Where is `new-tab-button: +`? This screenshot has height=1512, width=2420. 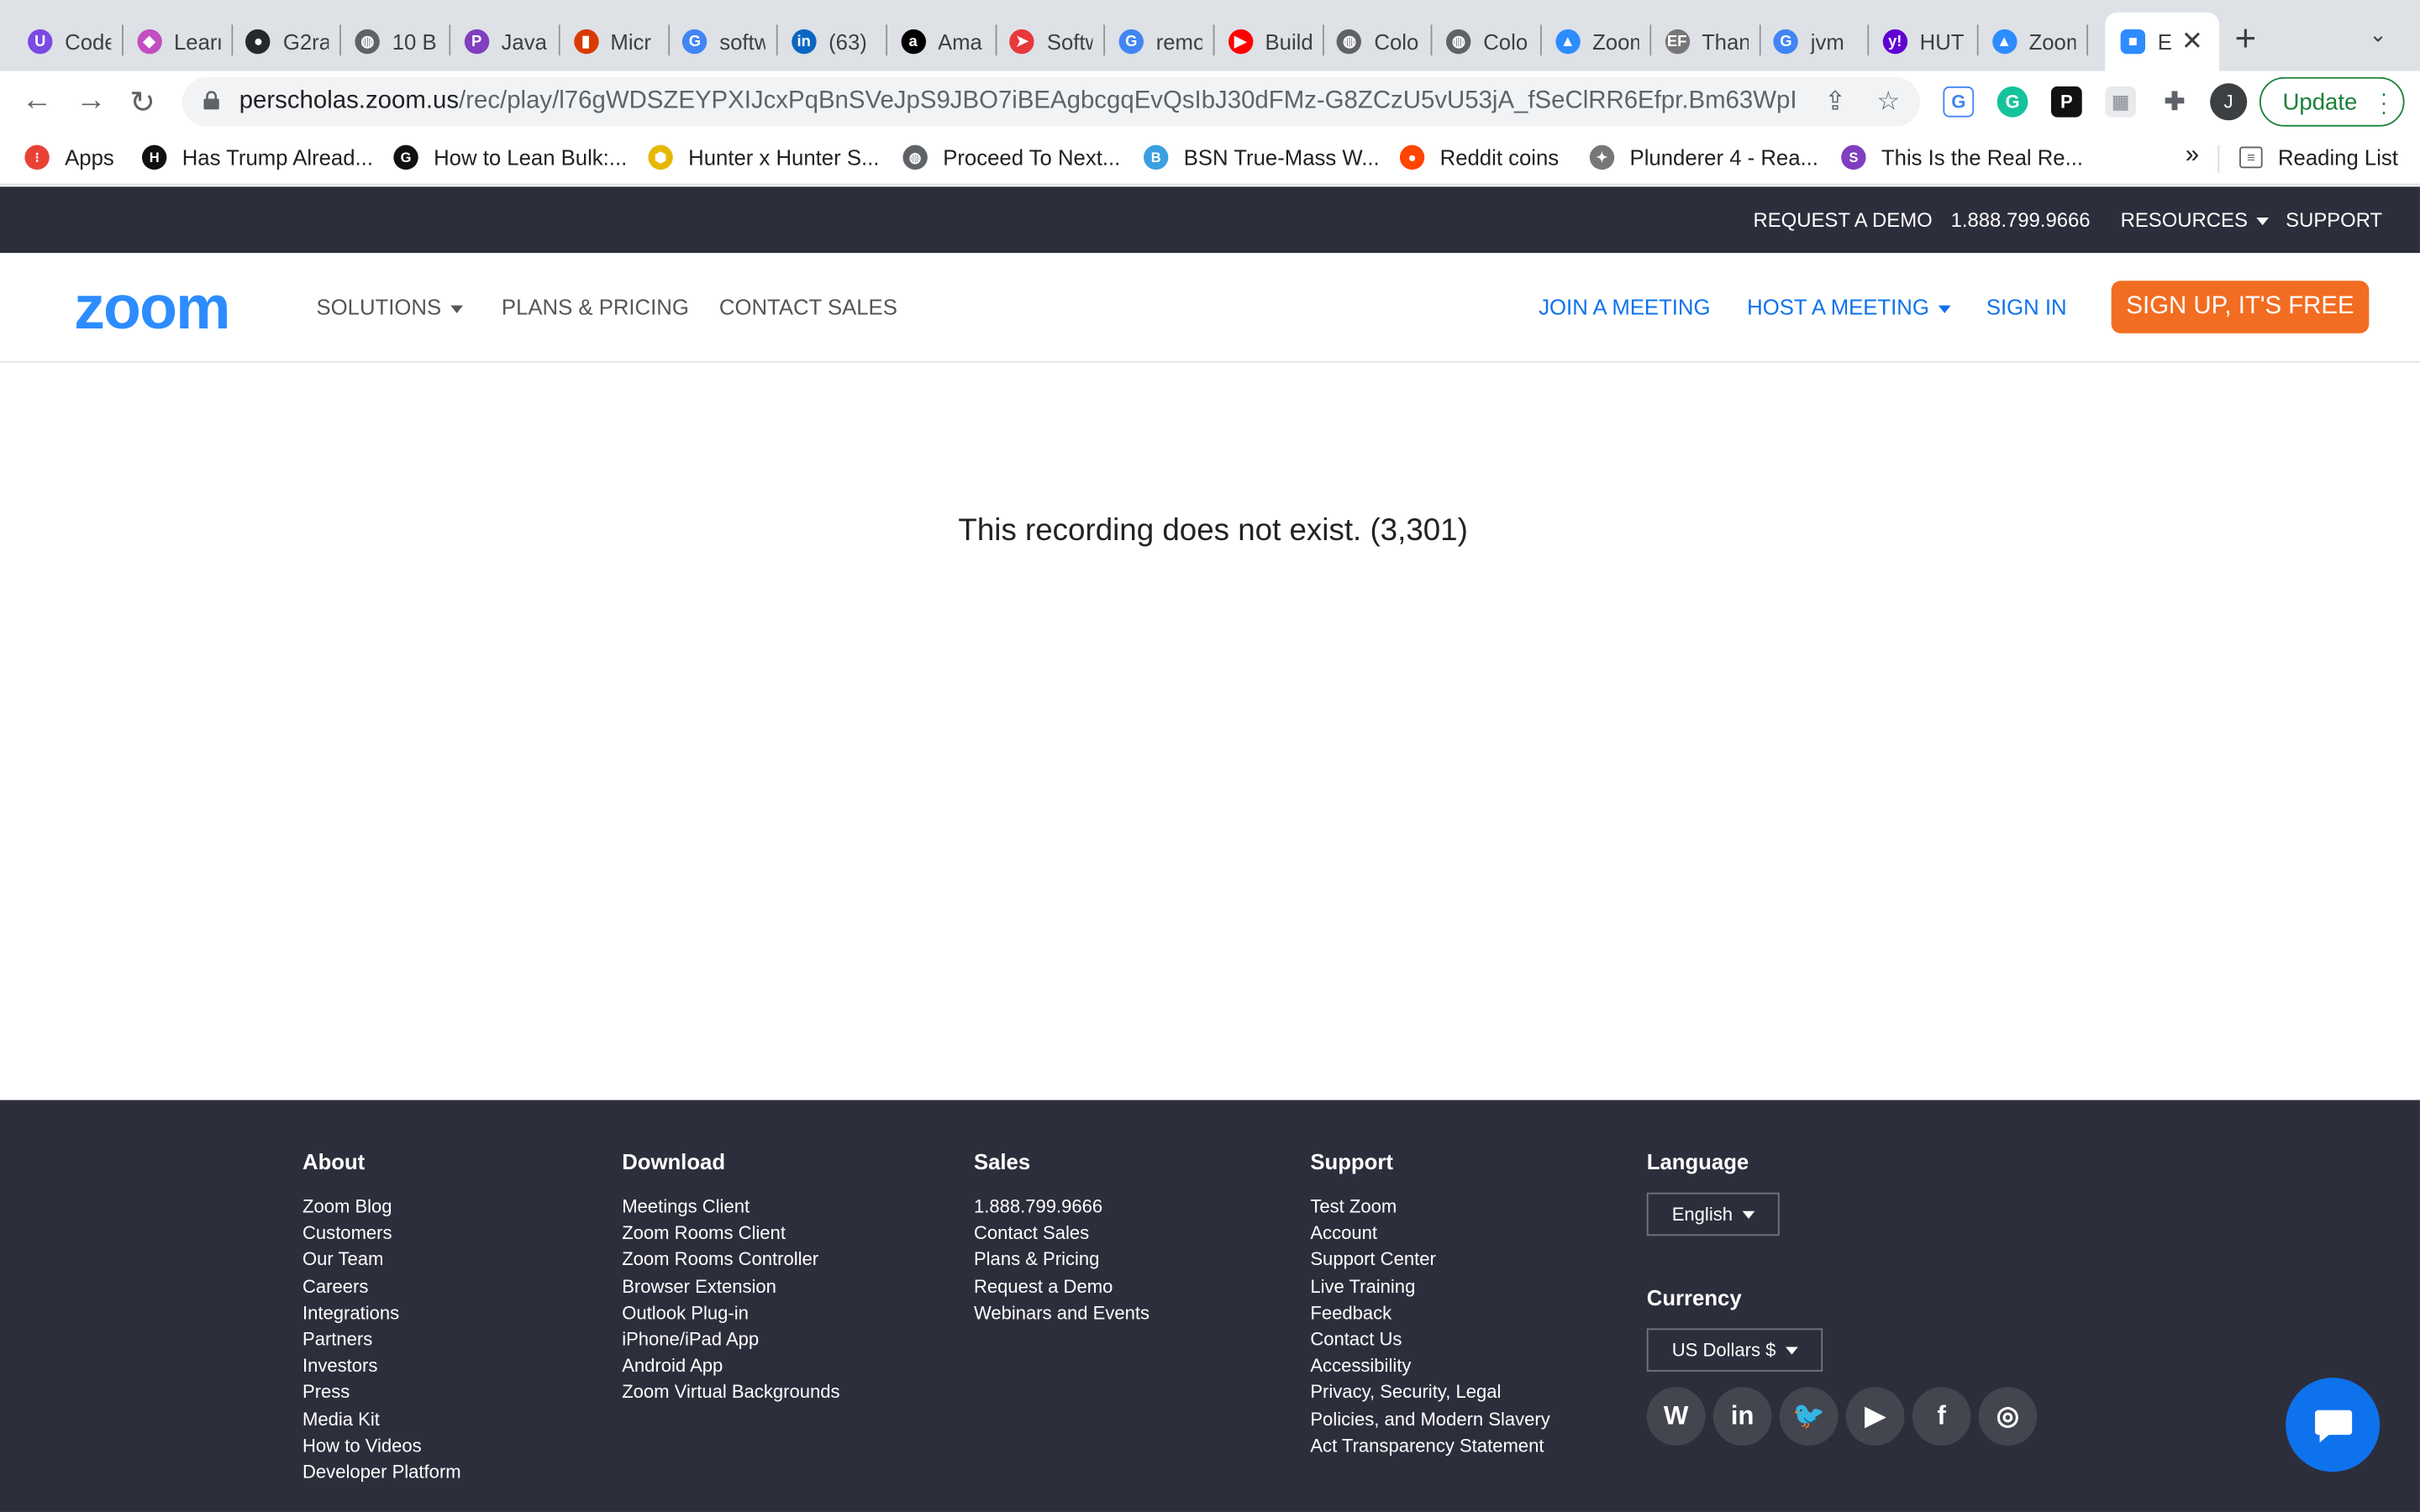
new-tab-button: + is located at coordinates (2246, 39).